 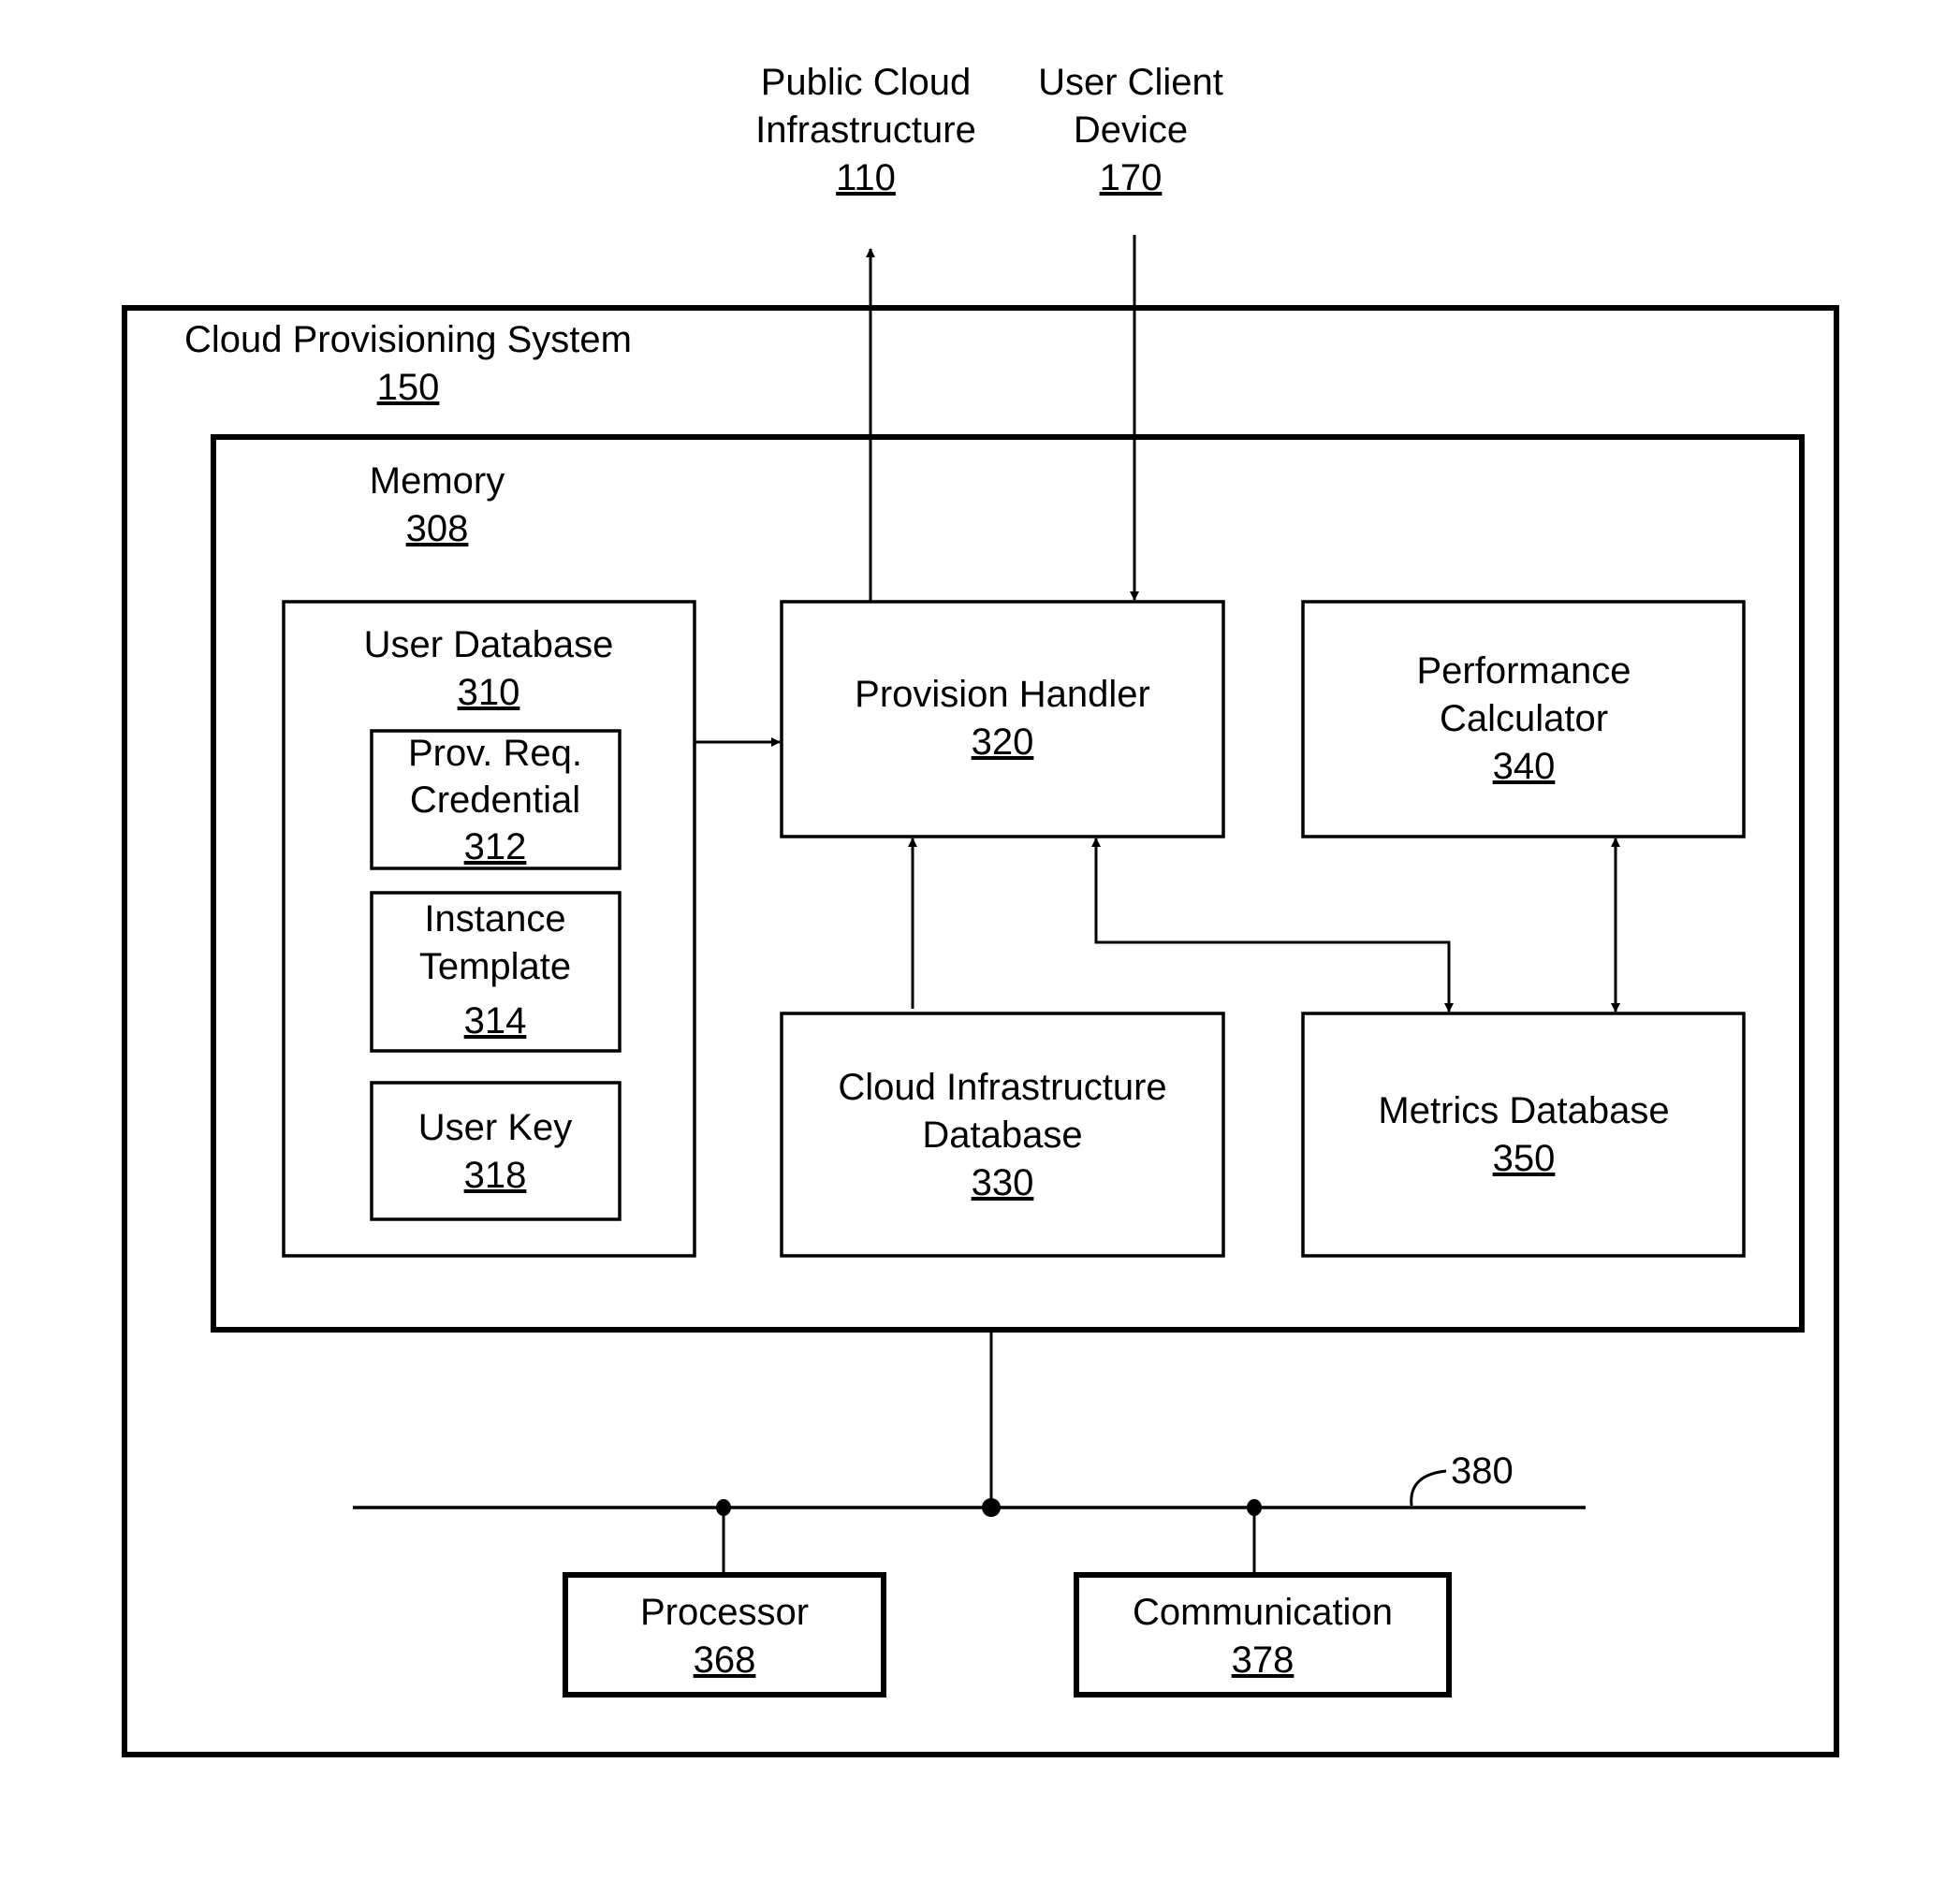 I want to click on performance-calculator-line2: Calculator, so click(x=1524, y=718).